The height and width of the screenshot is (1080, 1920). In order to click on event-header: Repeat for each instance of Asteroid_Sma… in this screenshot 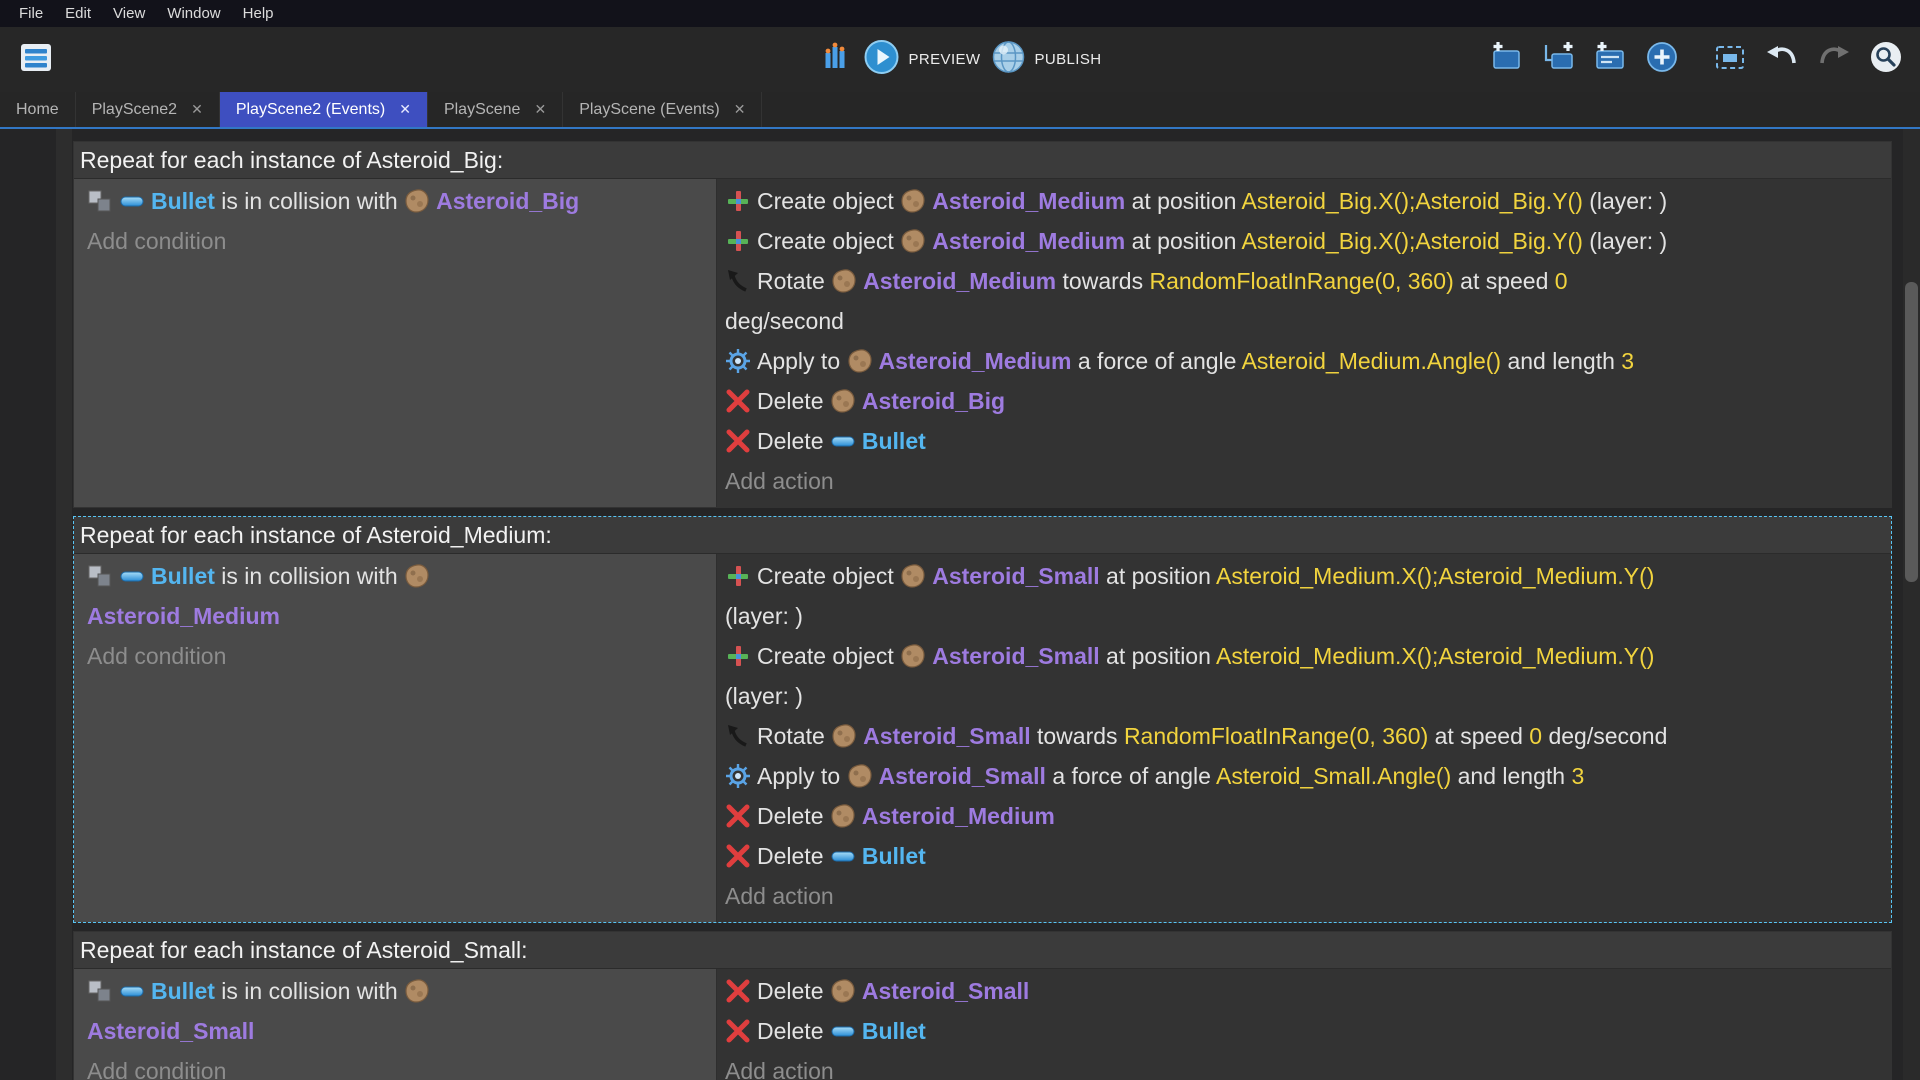, I will do `click(982, 950)`.